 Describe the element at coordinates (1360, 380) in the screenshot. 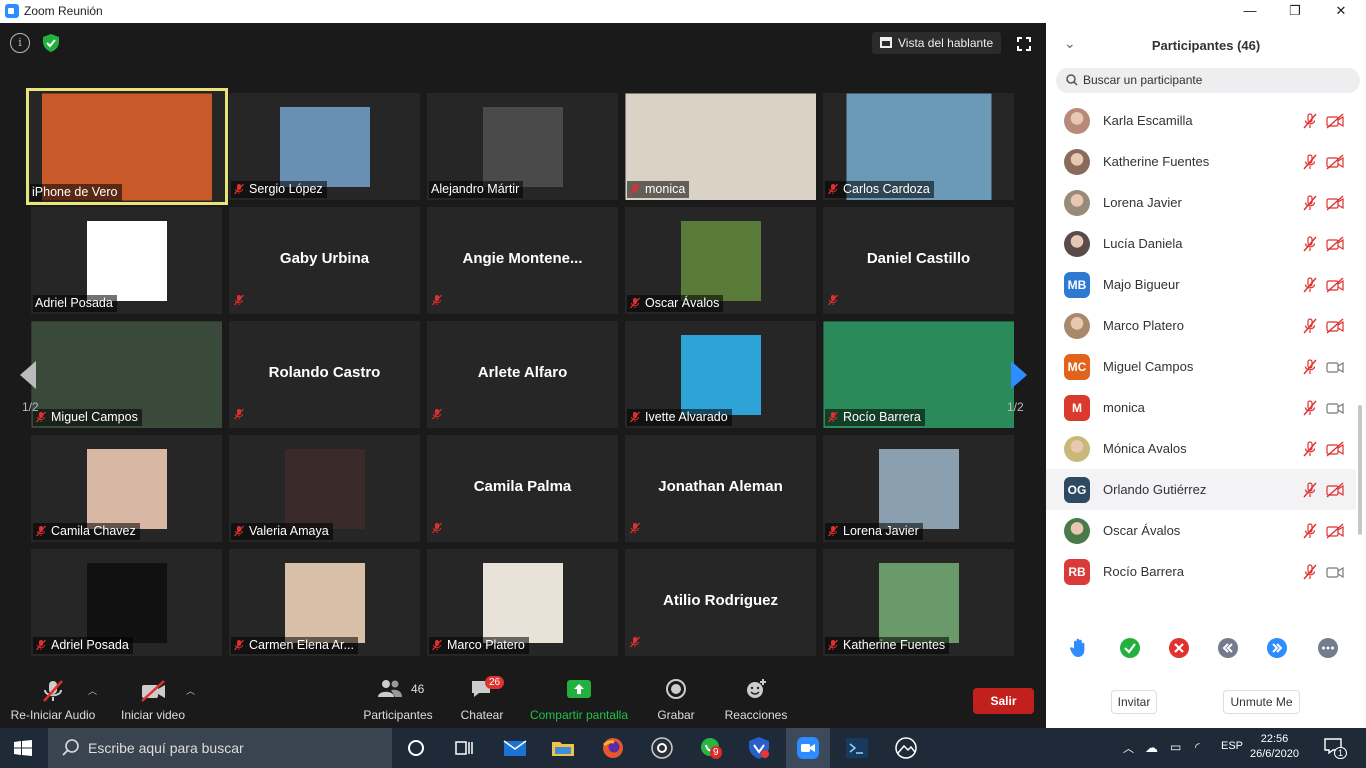

I see `participant-list-scrollbar` at that location.